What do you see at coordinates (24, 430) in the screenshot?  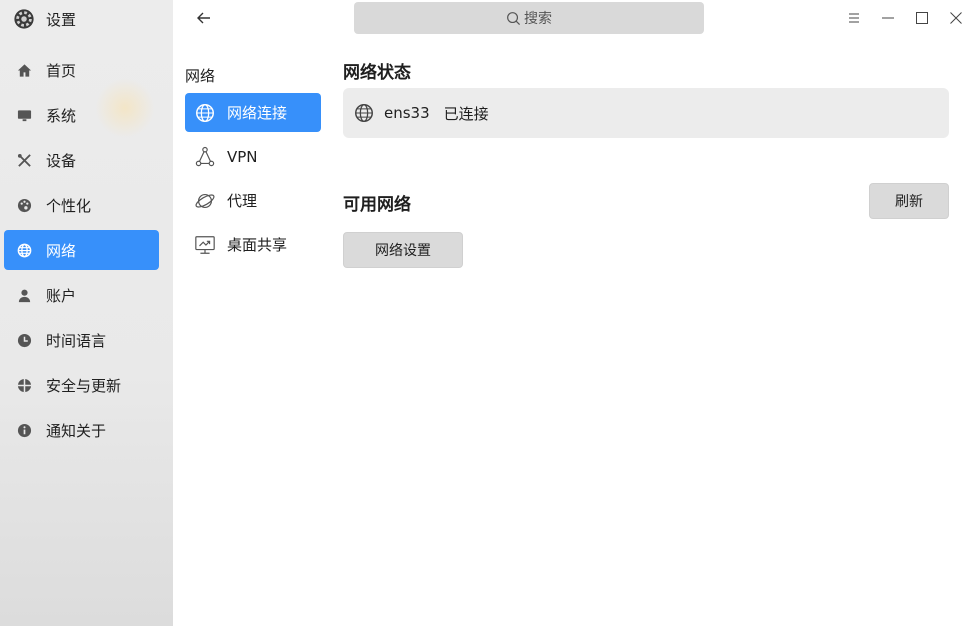 I see `info-icon` at bounding box center [24, 430].